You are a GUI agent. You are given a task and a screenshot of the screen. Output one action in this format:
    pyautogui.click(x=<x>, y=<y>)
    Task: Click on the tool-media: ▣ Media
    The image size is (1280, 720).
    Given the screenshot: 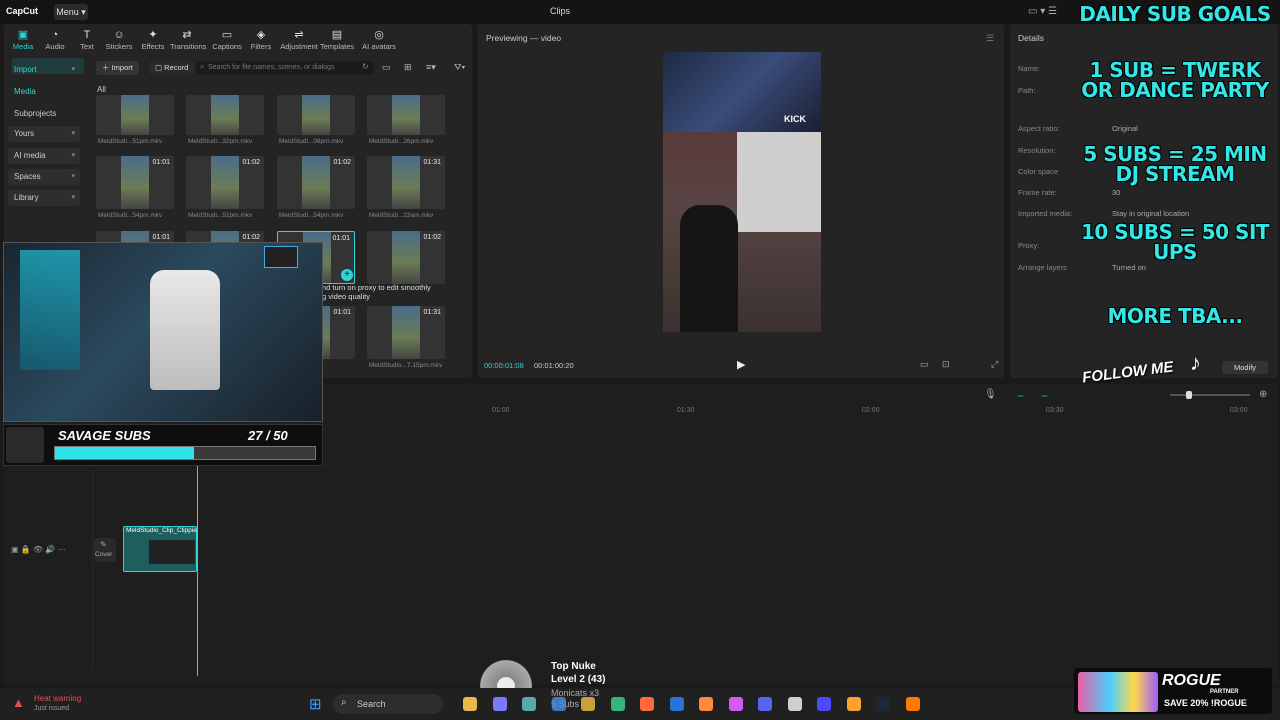 What is the action you would take?
    pyautogui.click(x=23, y=39)
    